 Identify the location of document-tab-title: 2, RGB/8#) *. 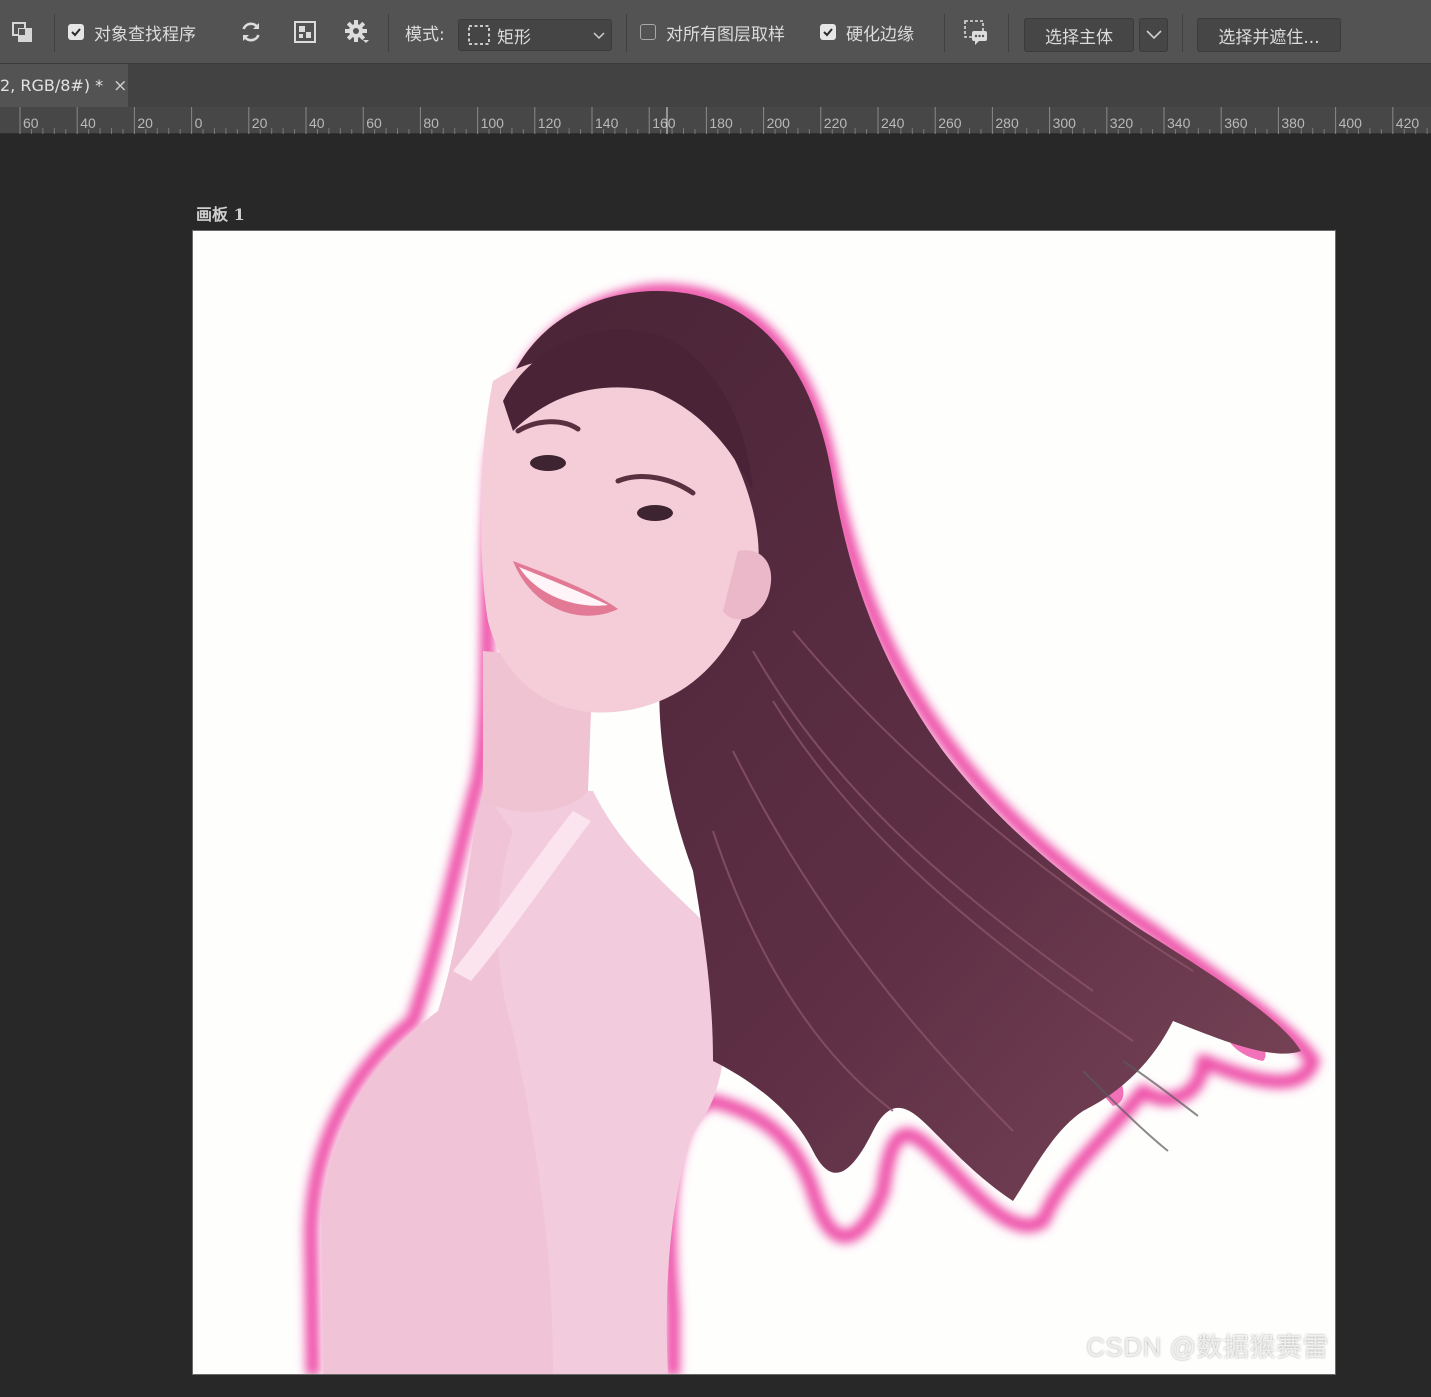
(52, 85).